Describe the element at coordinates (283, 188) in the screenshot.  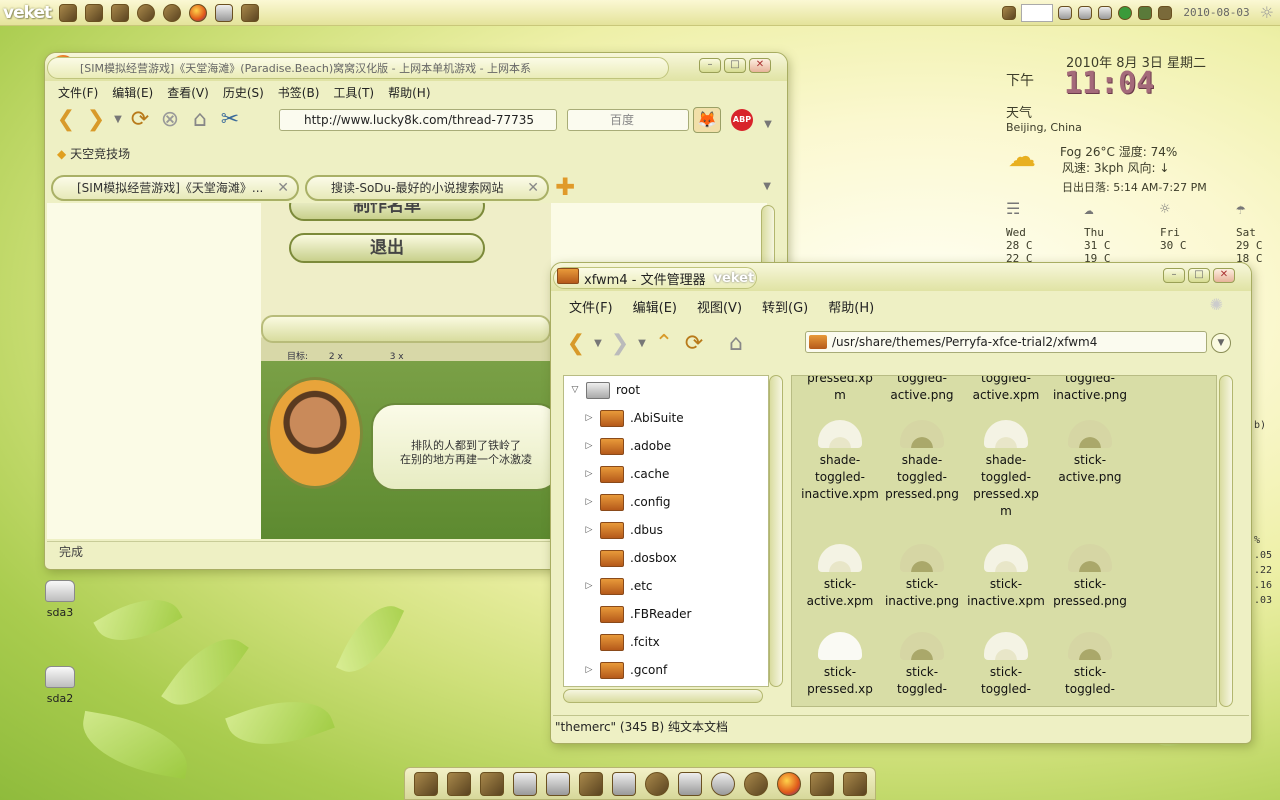
I see `close-tab-icon: ✕` at that location.